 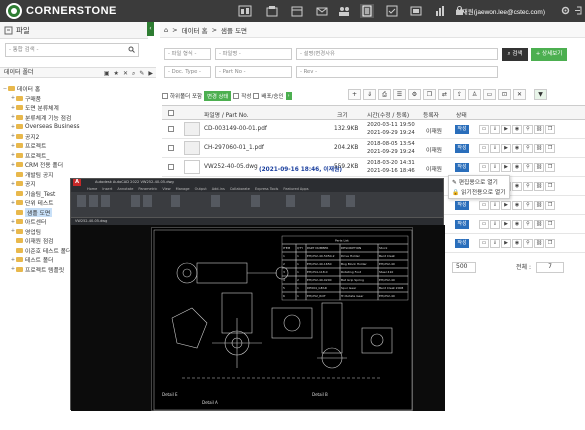 I want to click on col-registrant: 등록자, so click(x=431, y=114).